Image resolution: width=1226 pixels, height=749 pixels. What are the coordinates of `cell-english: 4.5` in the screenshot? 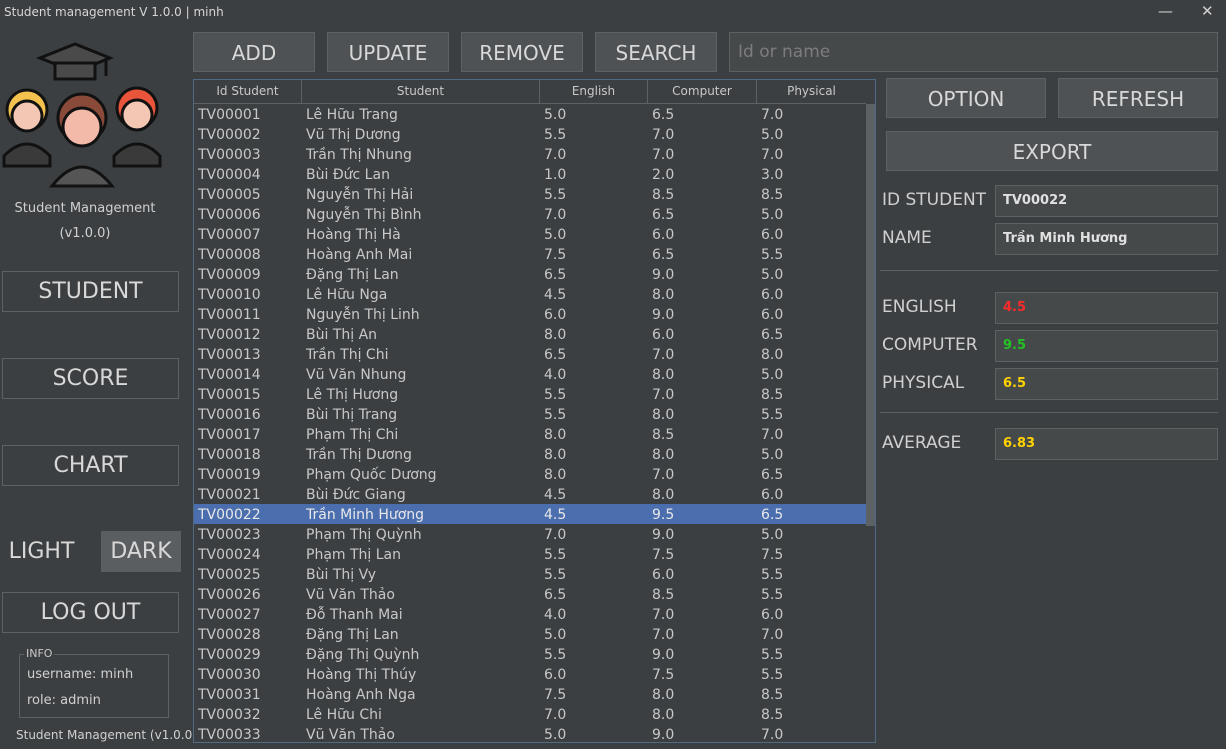 It's located at (555, 515).